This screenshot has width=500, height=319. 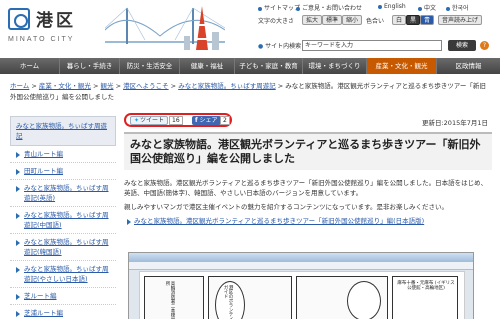 What do you see at coordinates (312, 20) in the screenshot?
I see `font-enlarge-button: 拡大` at bounding box center [312, 20].